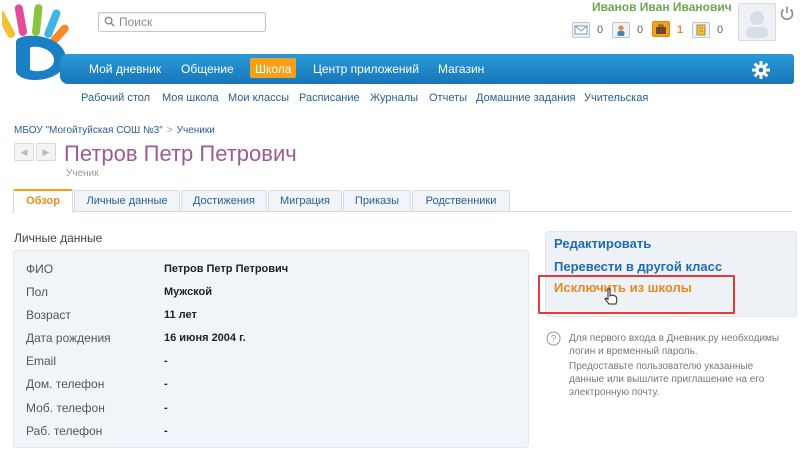 The image size is (800, 455). What do you see at coordinates (581, 30) in the screenshot?
I see `envelope-icon` at bounding box center [581, 30].